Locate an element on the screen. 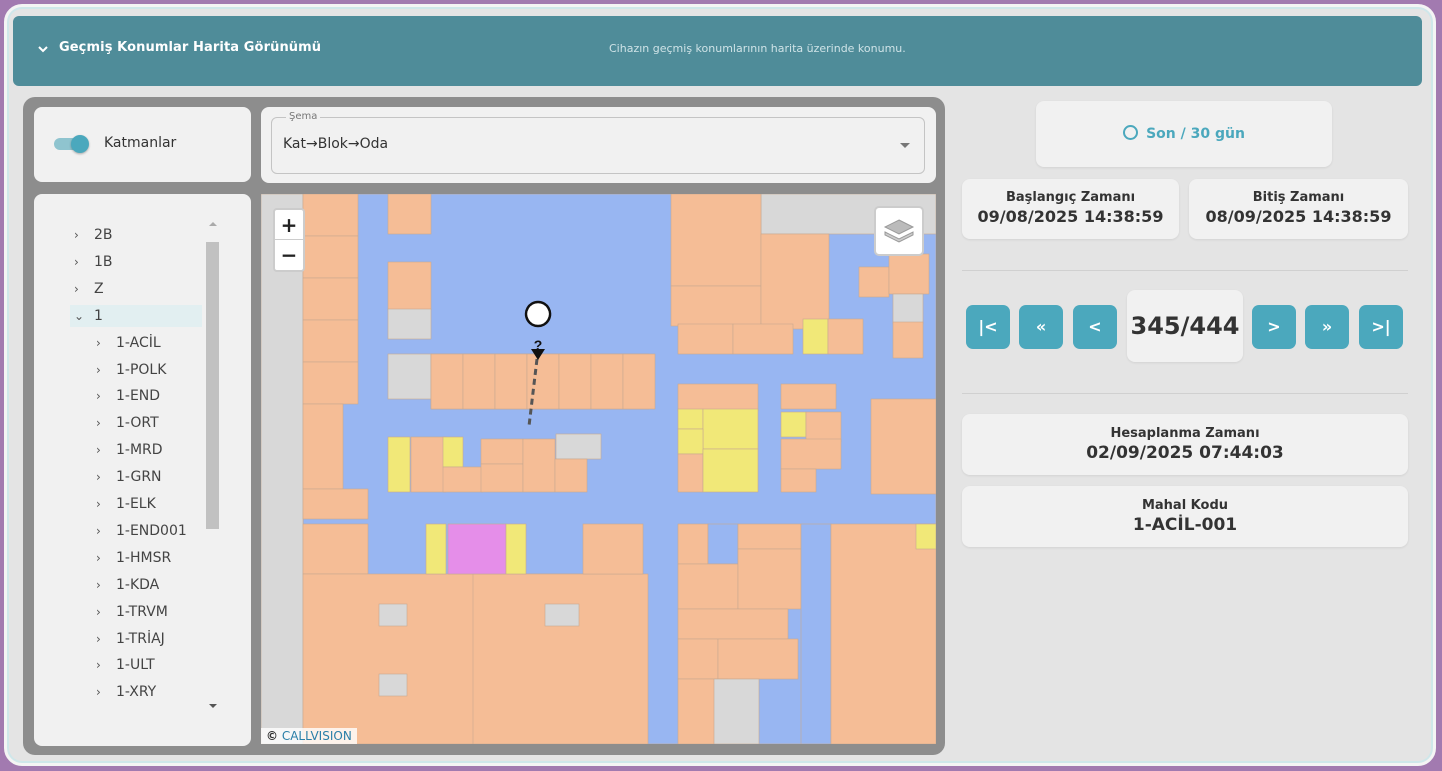 The height and width of the screenshot is (771, 1442). tree-item: › 1-TRVM is located at coordinates (136, 612).